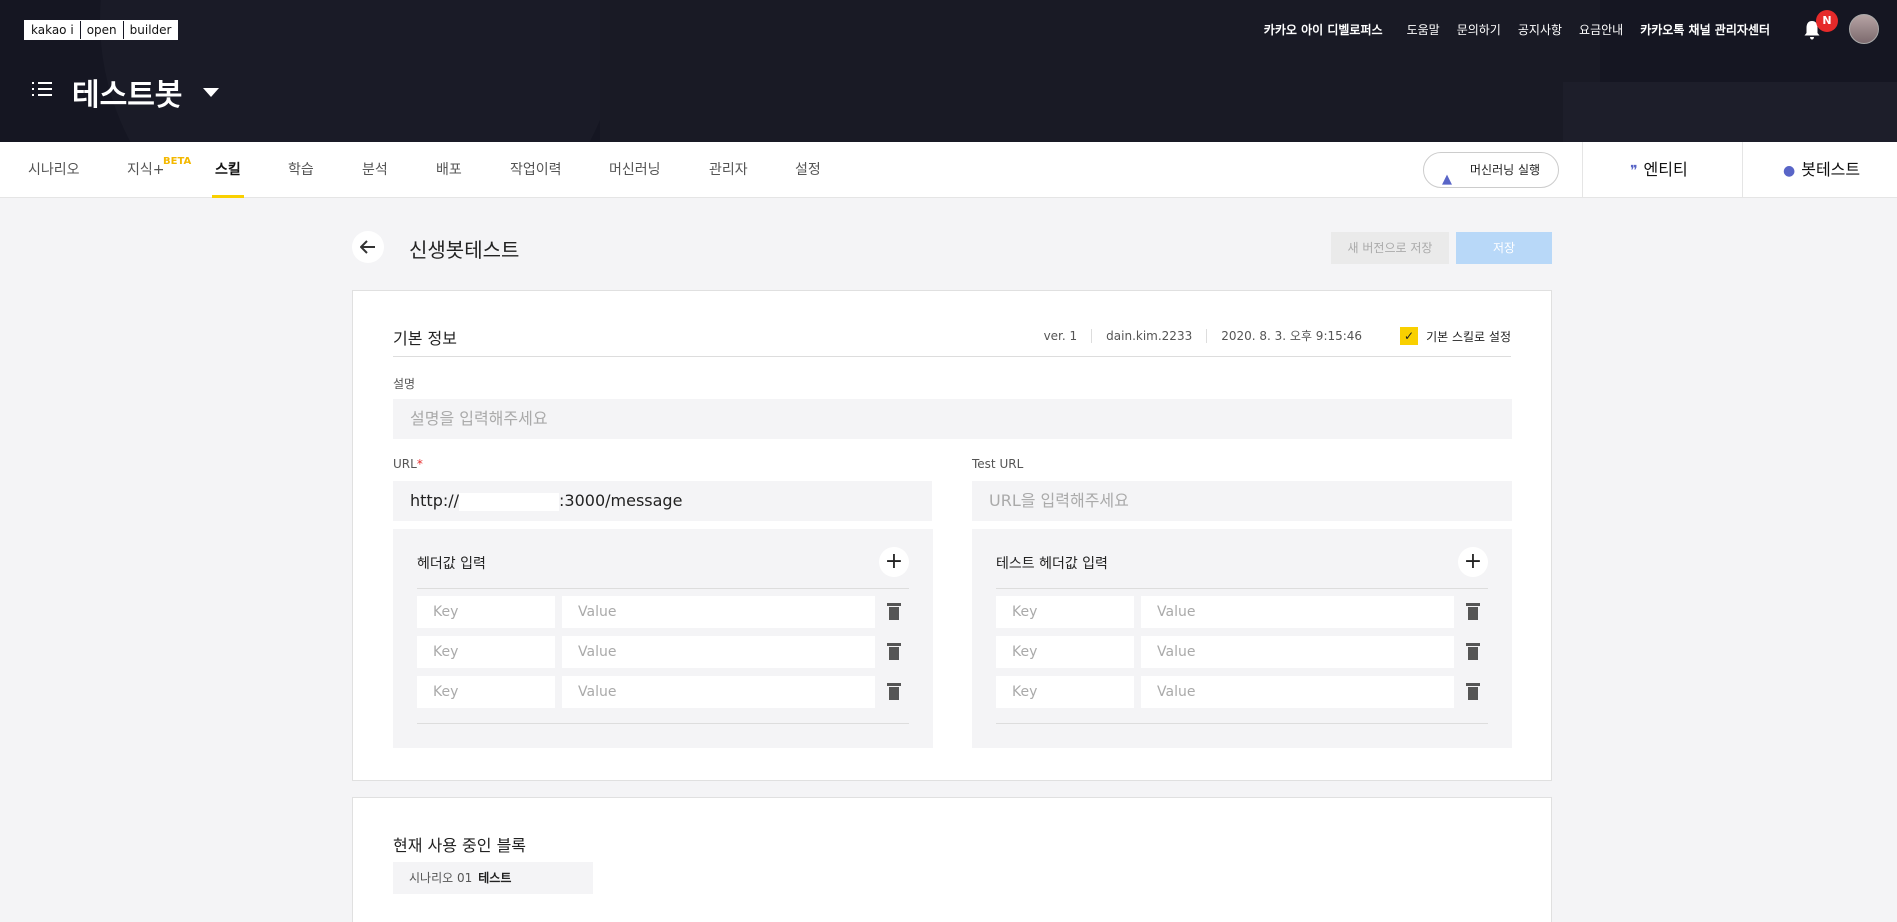 This screenshot has width=1897, height=922. Describe the element at coordinates (146, 170) in the screenshot. I see `tab-knowledge: 지식+` at that location.